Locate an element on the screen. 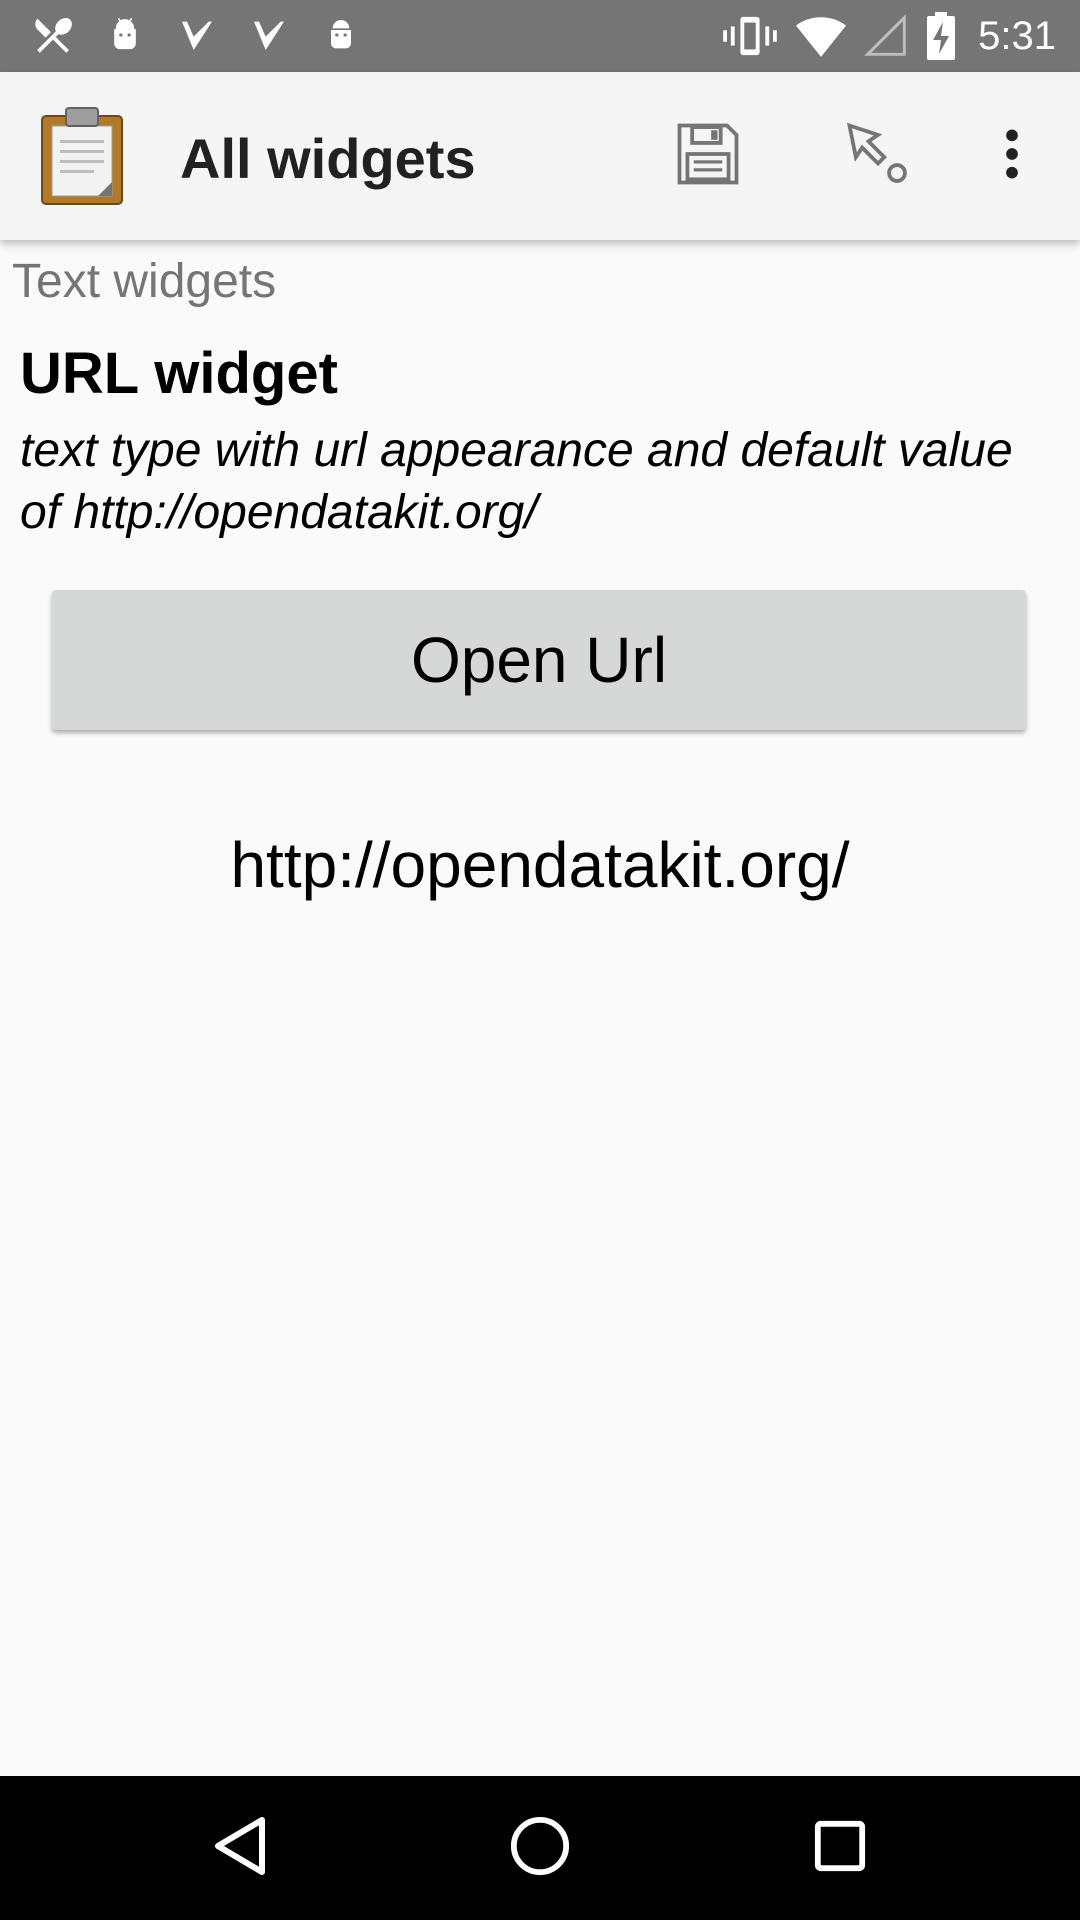  battery-charging-icon is located at coordinates (941, 36).